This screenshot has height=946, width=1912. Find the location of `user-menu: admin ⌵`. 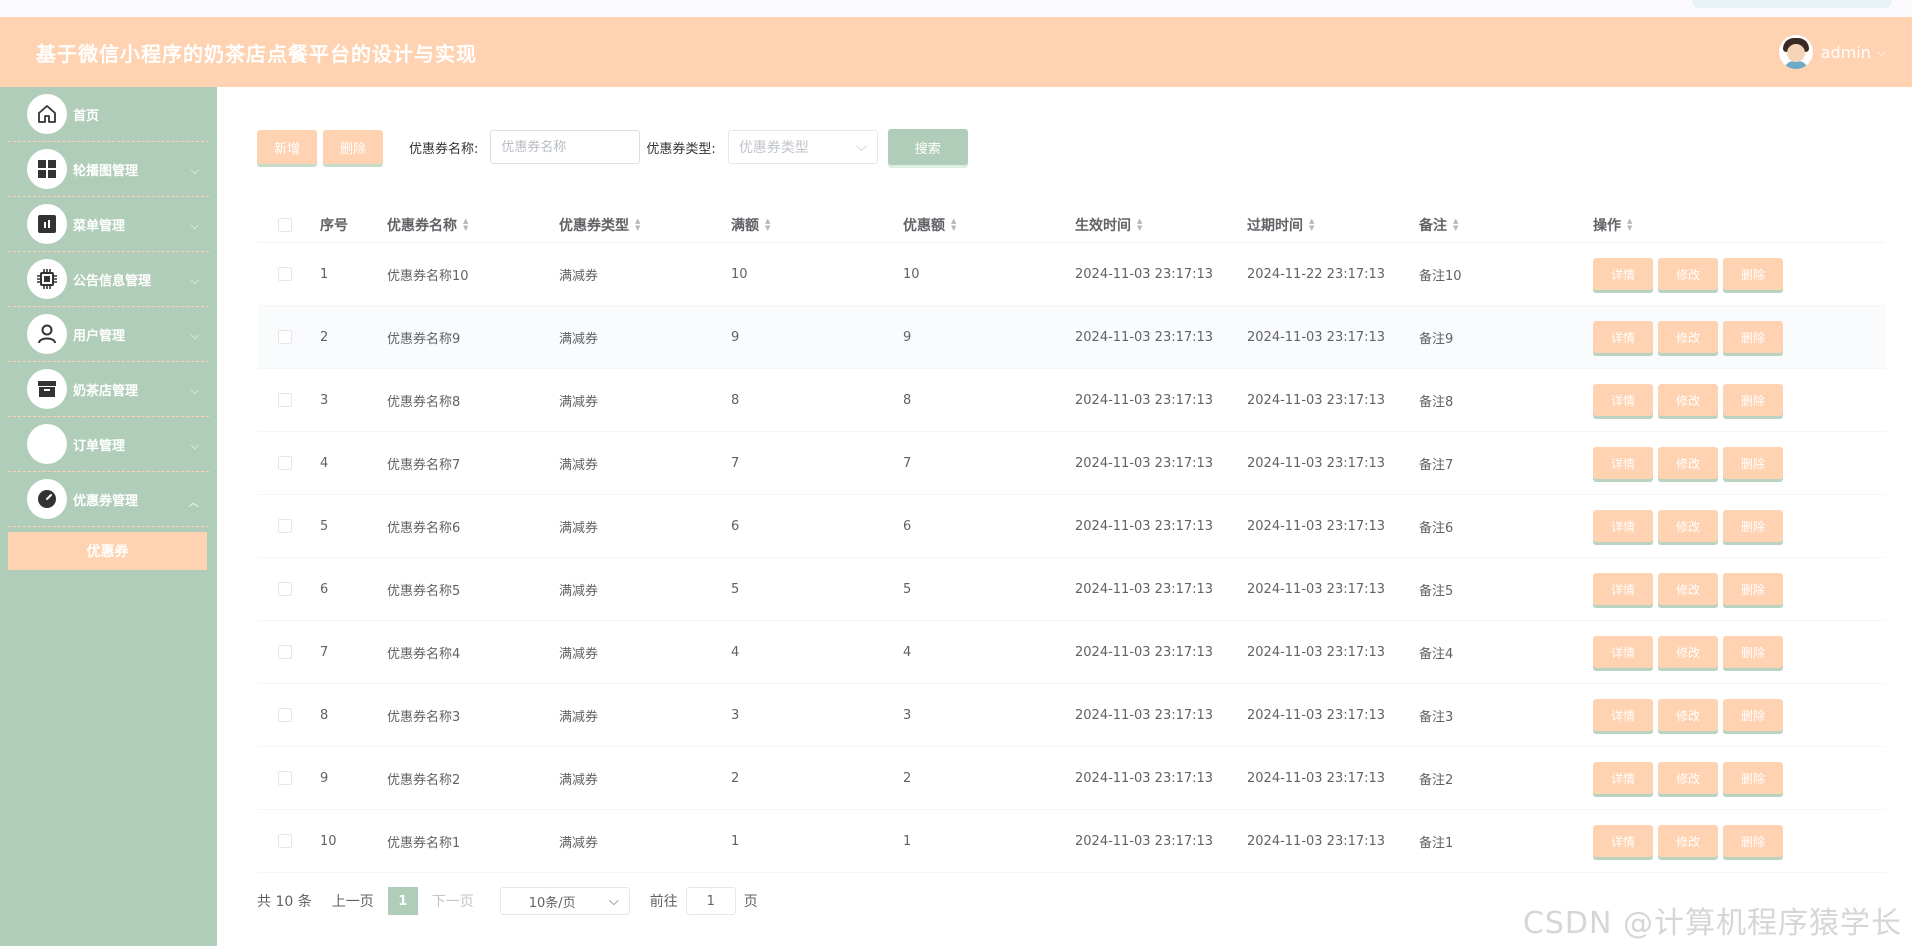

user-menu: admin ⌵ is located at coordinates (1832, 52).